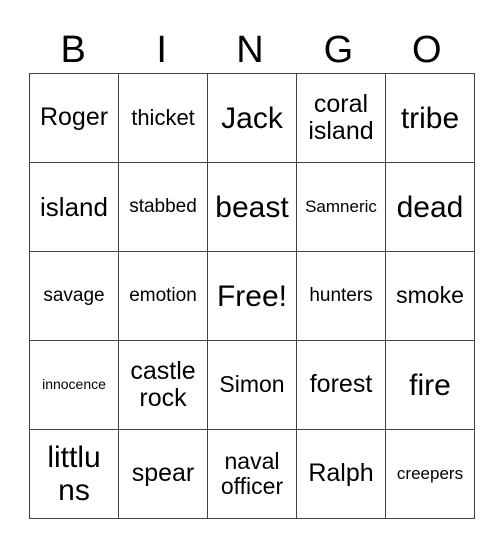 This screenshot has height=544, width=500. What do you see at coordinates (74, 490) in the screenshot?
I see `cell-line: ns` at bounding box center [74, 490].